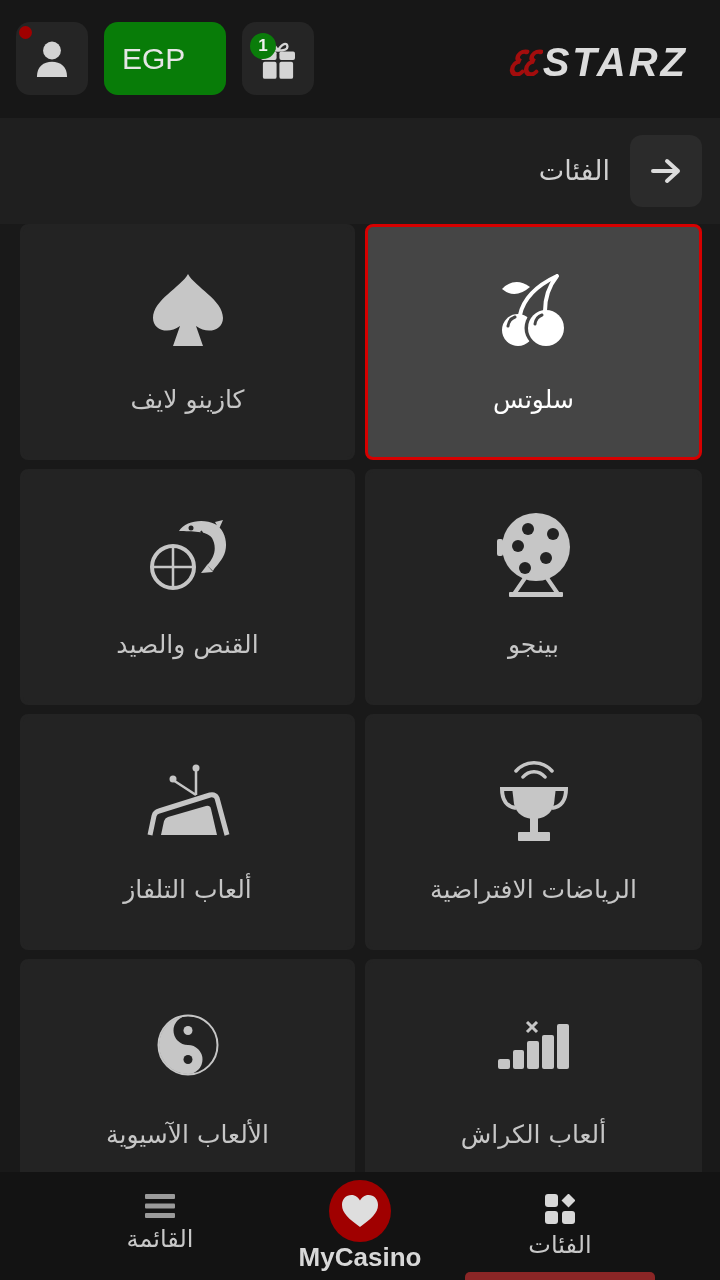 The width and height of the screenshot is (720, 1280). Describe the element at coordinates (615, 62) in the screenshot. I see `logo-text: STARZ` at that location.